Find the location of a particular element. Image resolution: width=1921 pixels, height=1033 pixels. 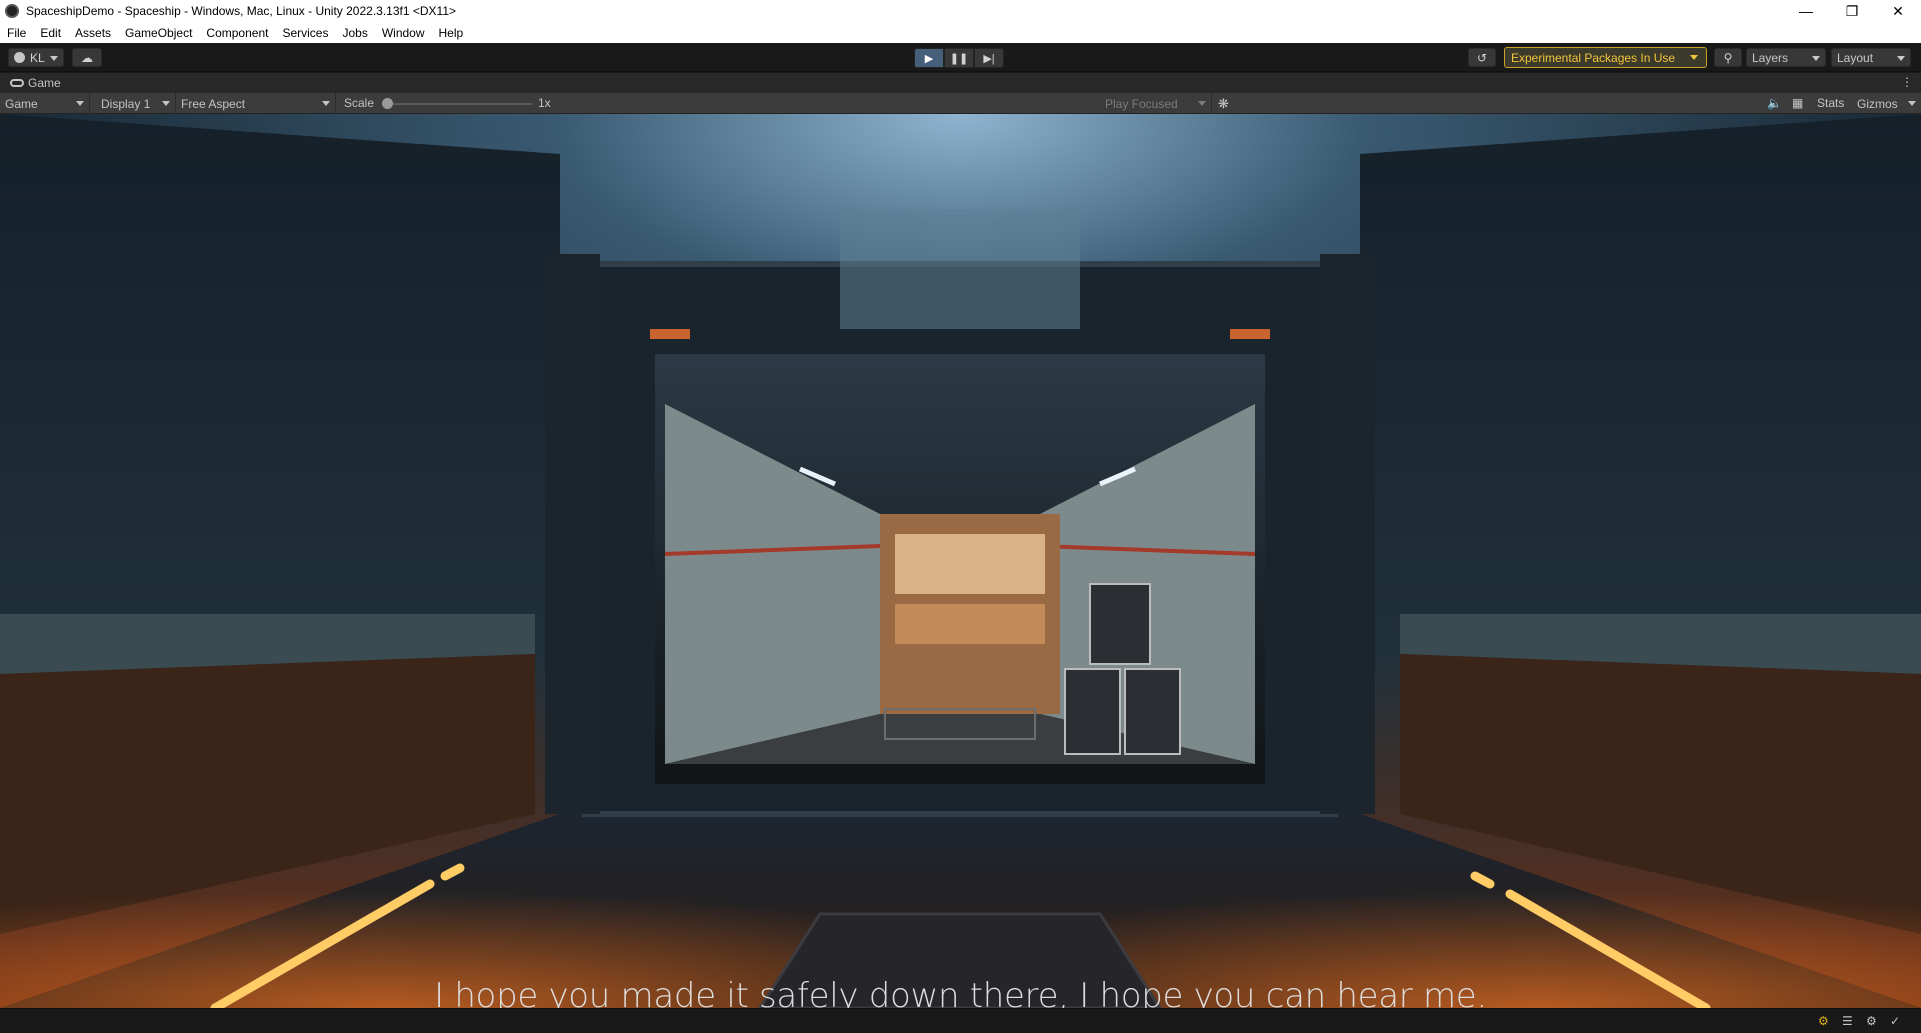

scale-slider-track is located at coordinates (459, 104).